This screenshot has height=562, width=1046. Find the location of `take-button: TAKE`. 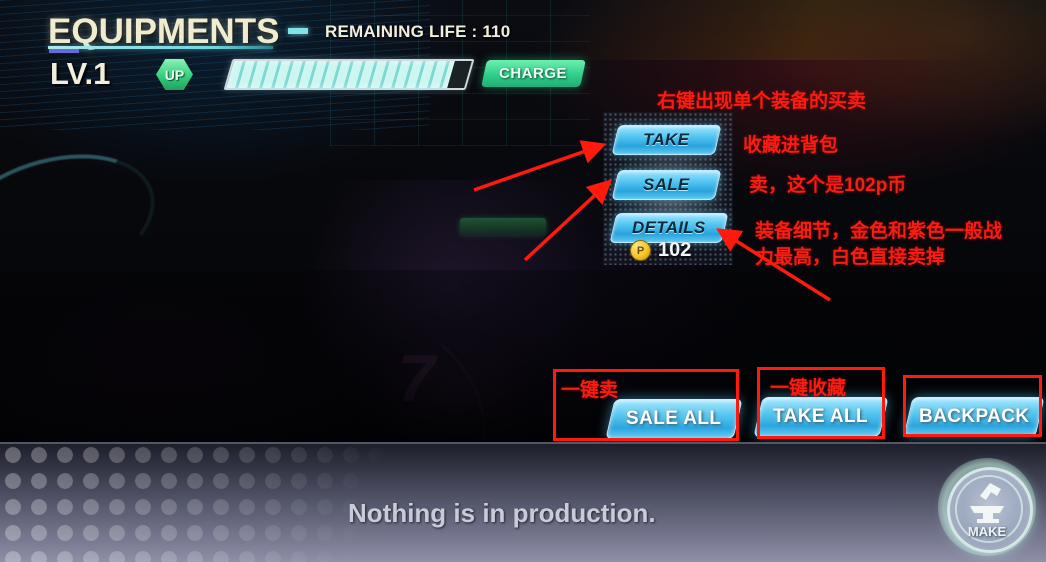

take-button: TAKE is located at coordinates (666, 140).